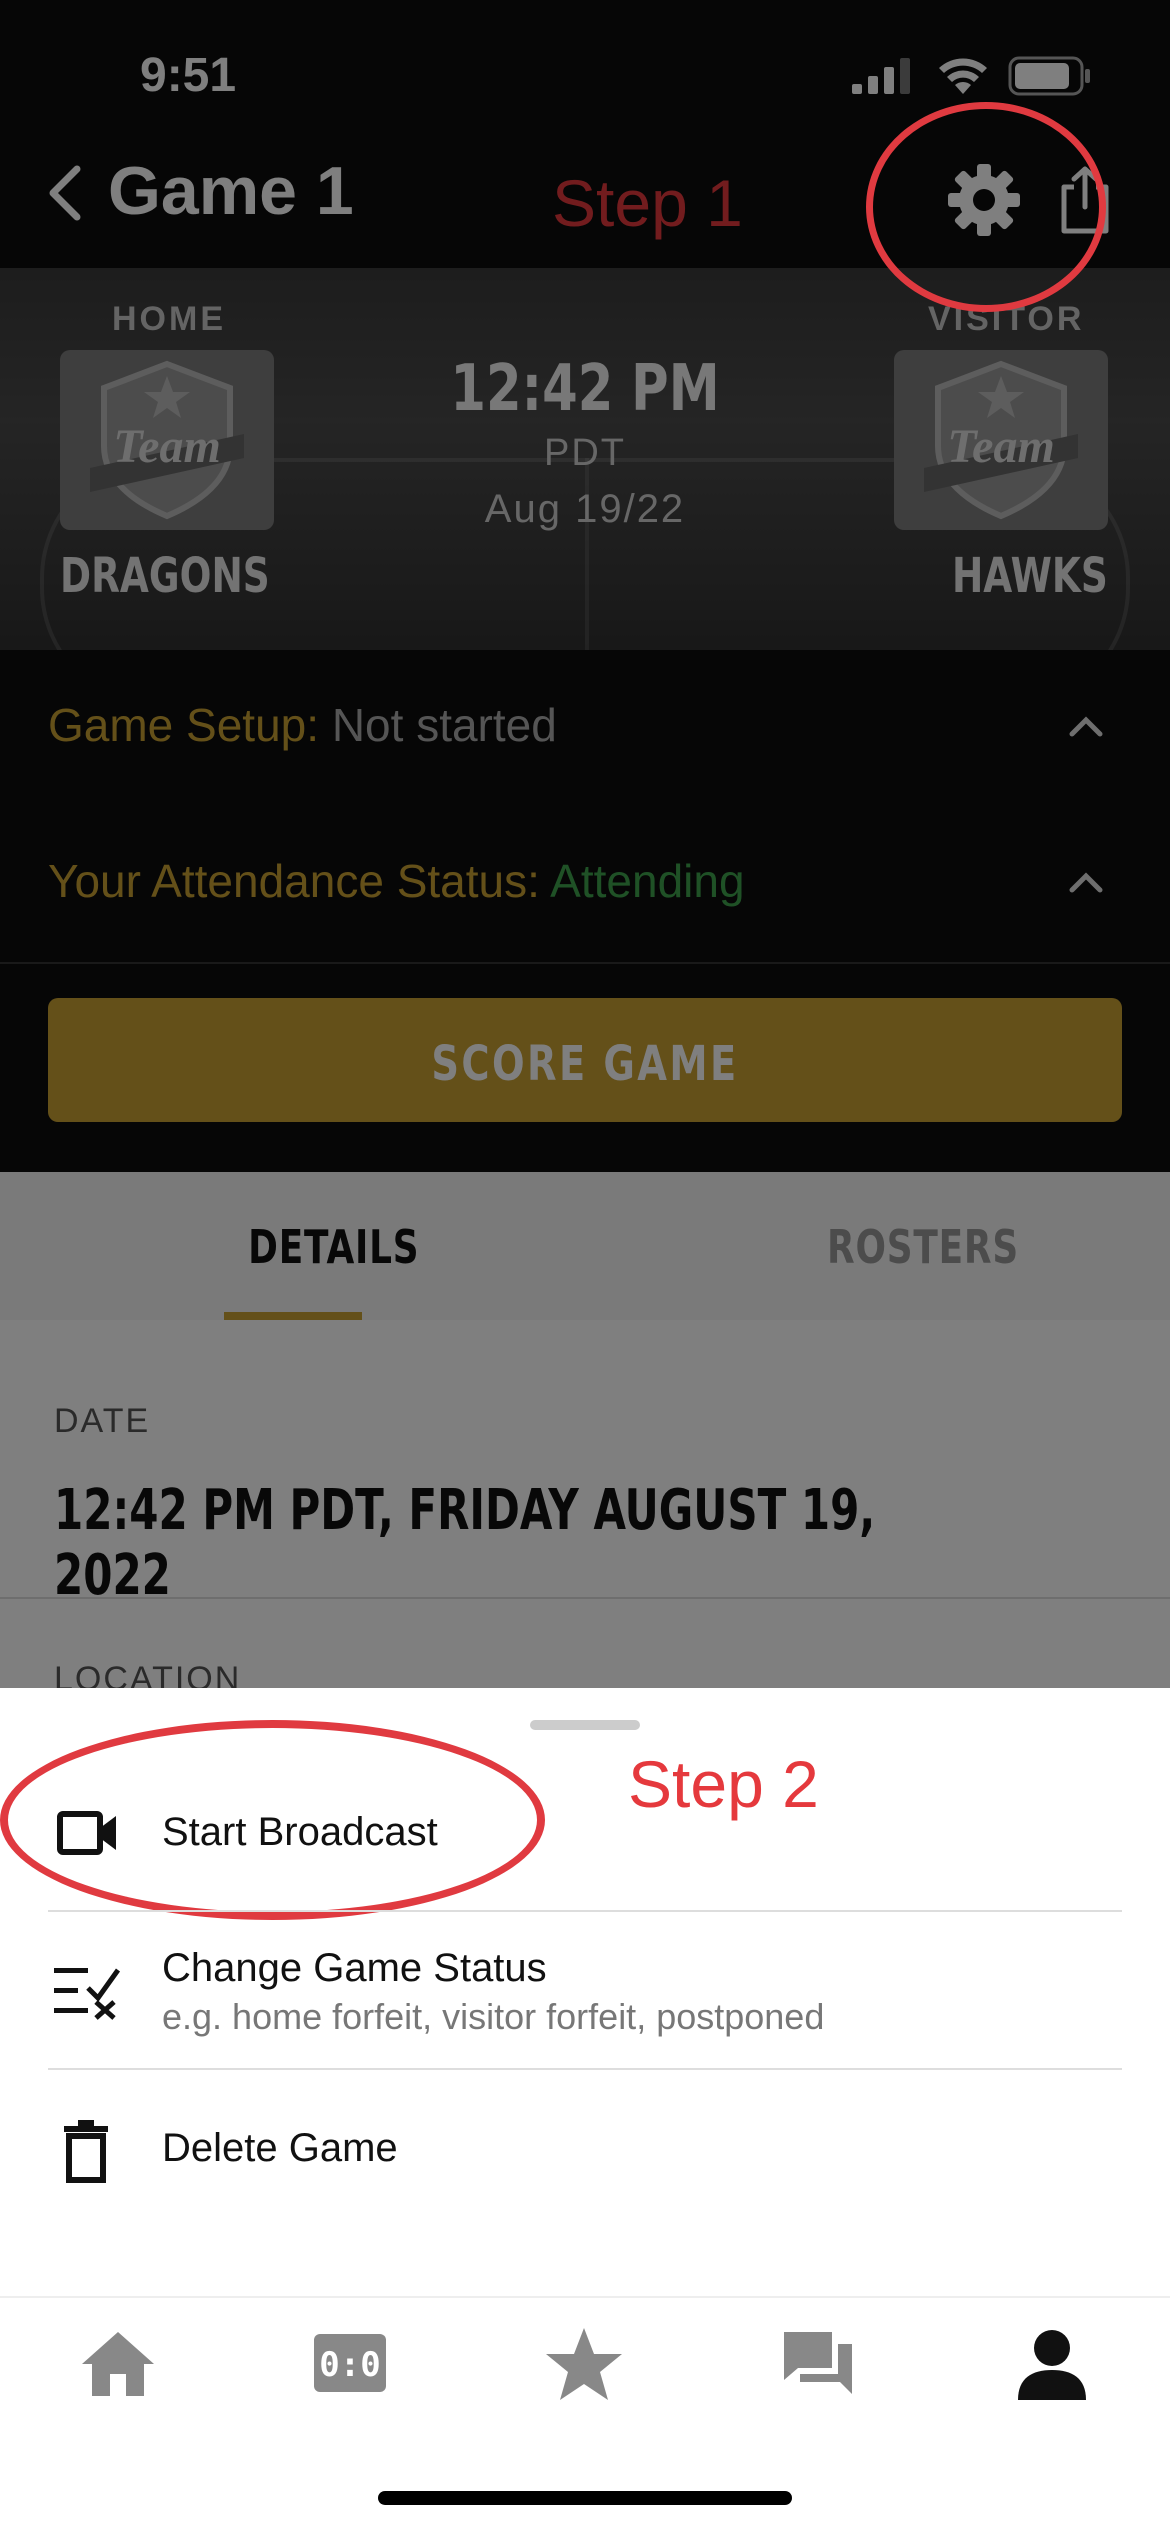 This screenshot has width=1170, height=2534. I want to click on trash-icon, so click(86, 2151).